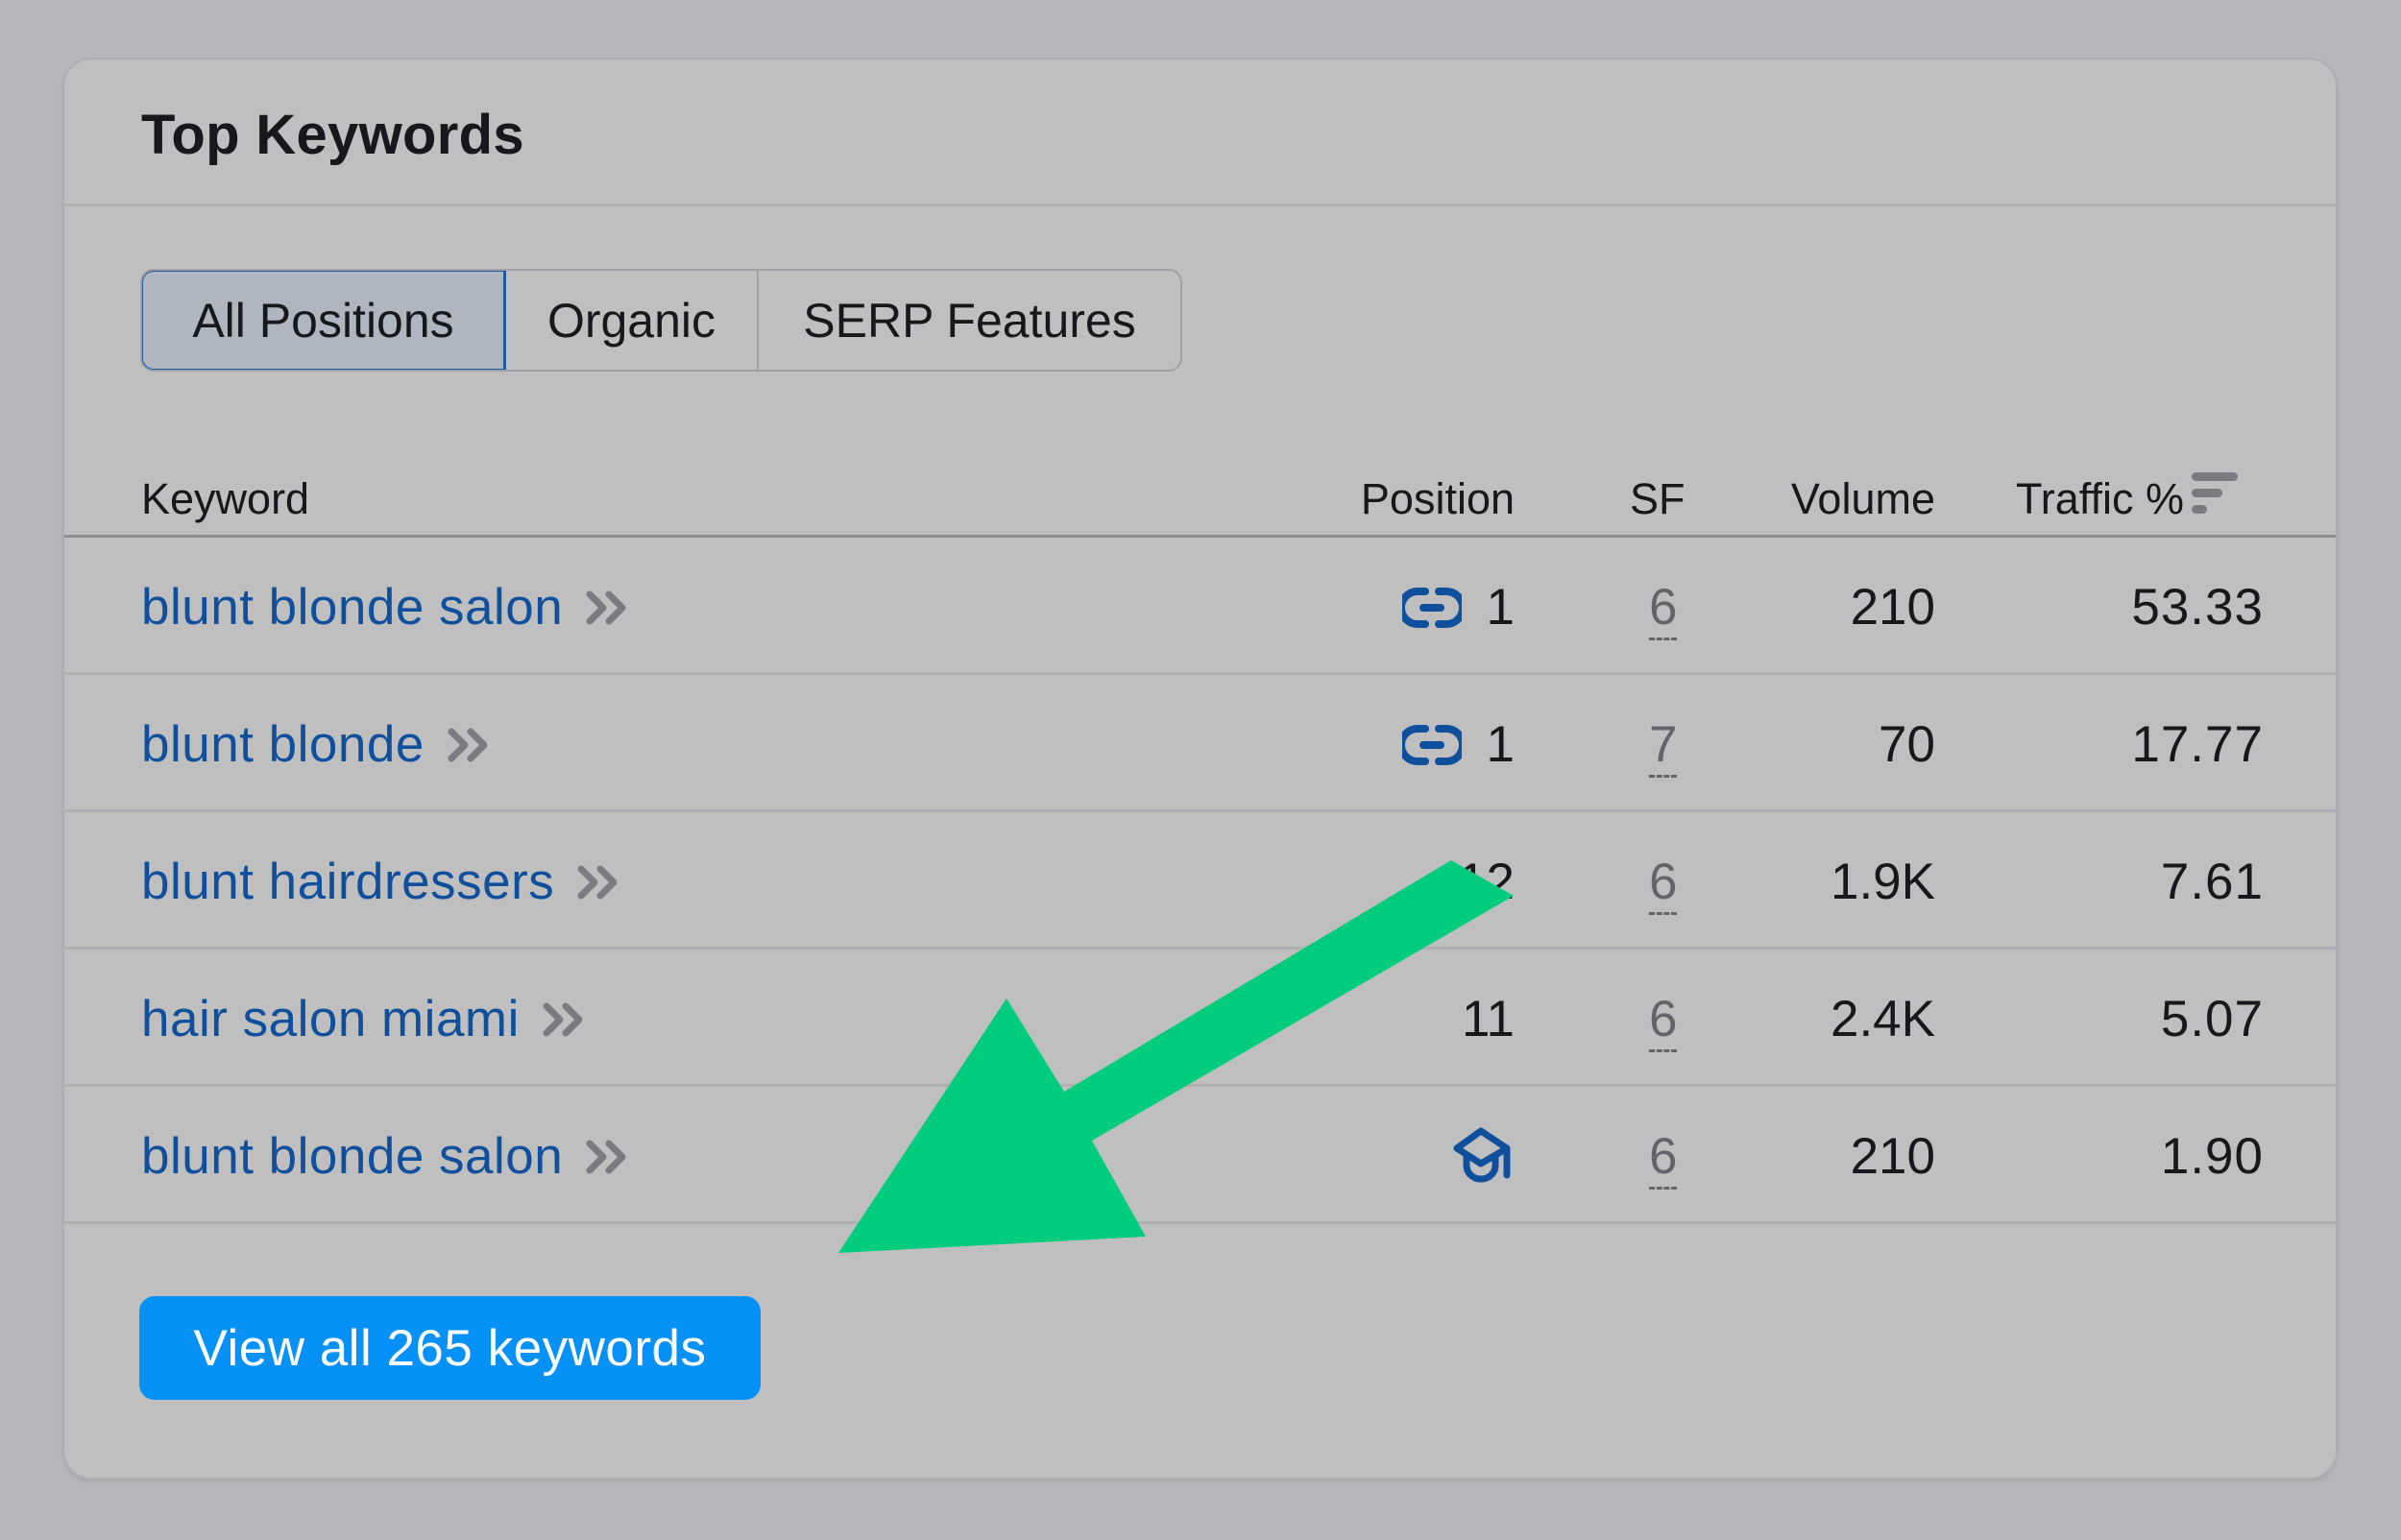 The height and width of the screenshot is (1540, 2401). I want to click on volume-value: 2.4K, so click(1883, 1019).